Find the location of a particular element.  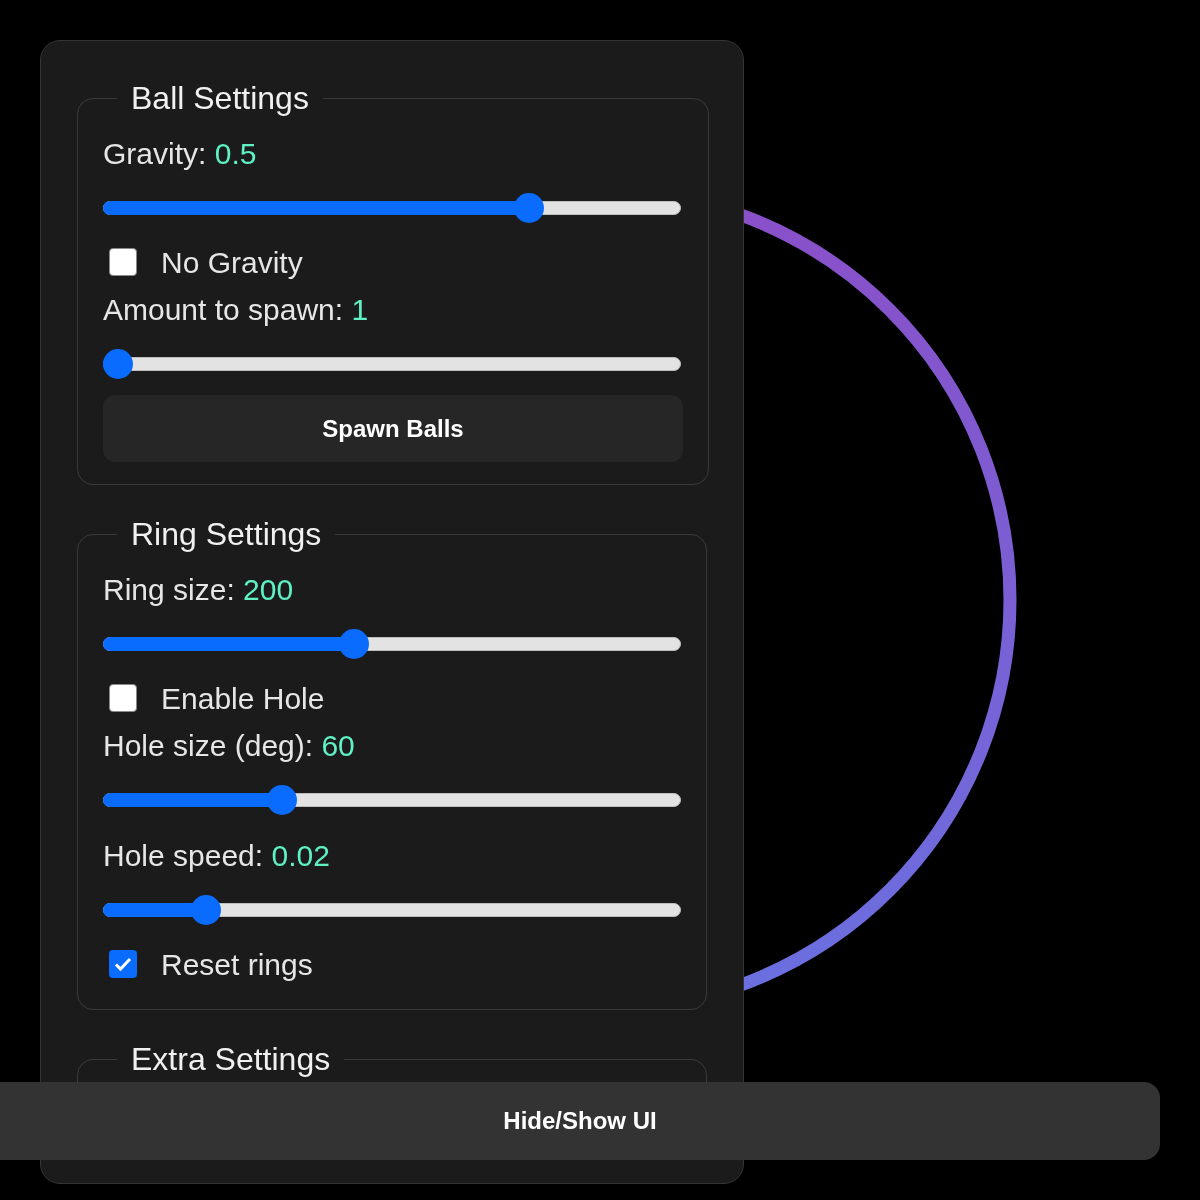

slider-label: Ring size: 200 is located at coordinates (198, 589).